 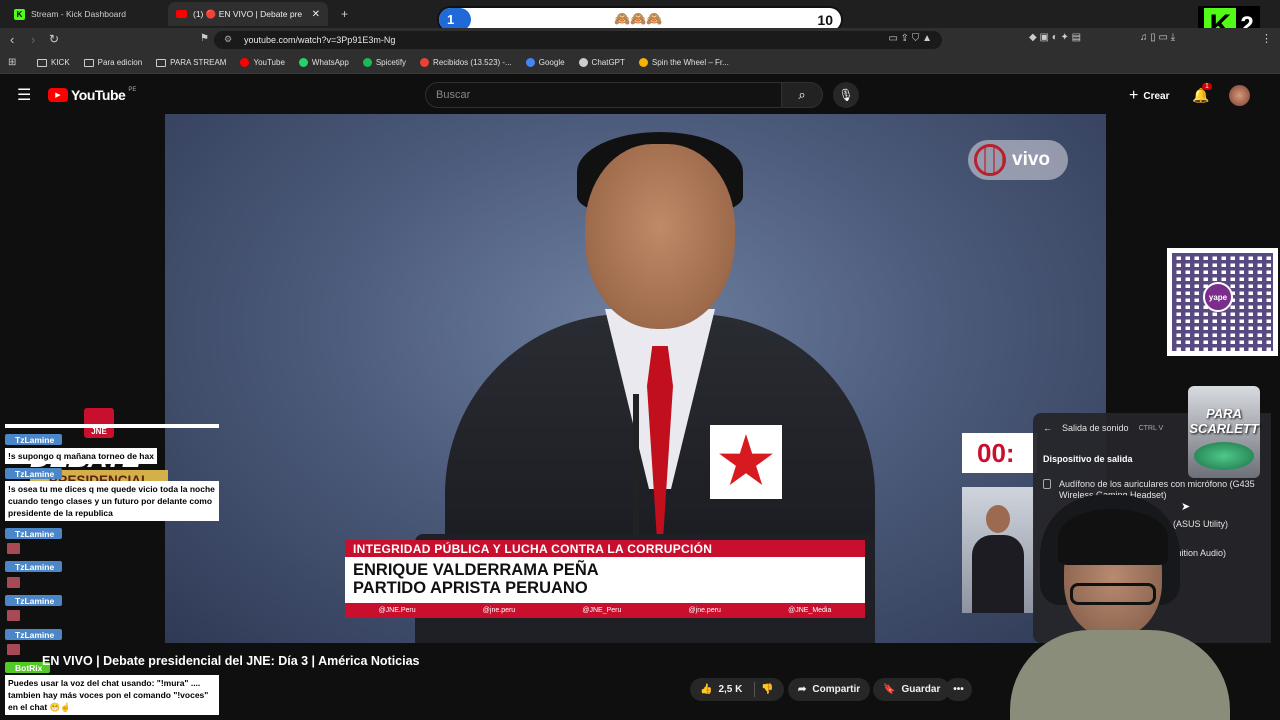 What do you see at coordinates (316, 14) in the screenshot?
I see `close-tab-icon: ✕` at bounding box center [316, 14].